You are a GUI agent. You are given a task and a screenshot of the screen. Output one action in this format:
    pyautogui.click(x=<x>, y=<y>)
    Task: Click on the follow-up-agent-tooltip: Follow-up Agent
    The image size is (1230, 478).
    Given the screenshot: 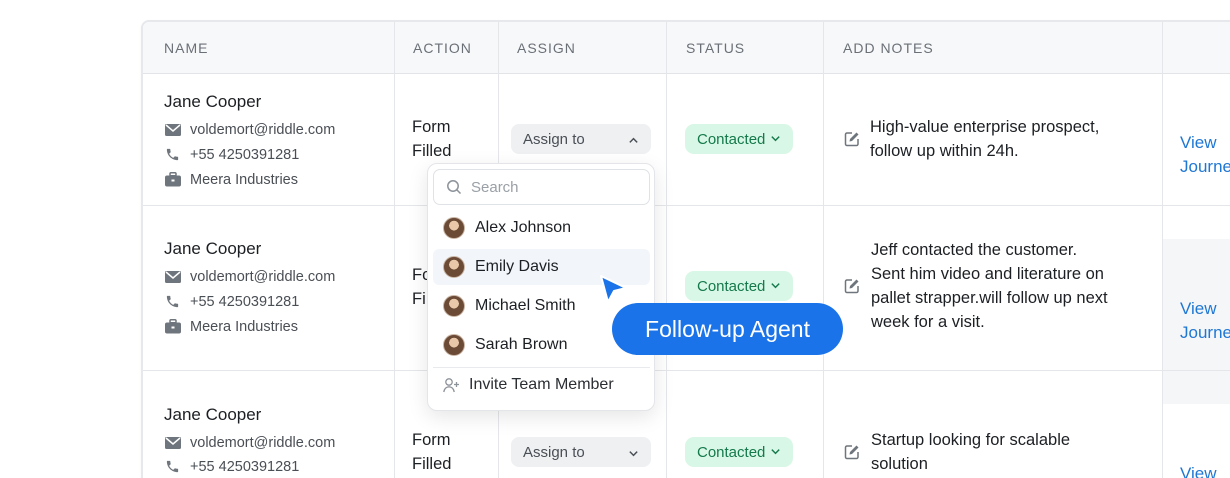 What is the action you would take?
    pyautogui.click(x=727, y=329)
    